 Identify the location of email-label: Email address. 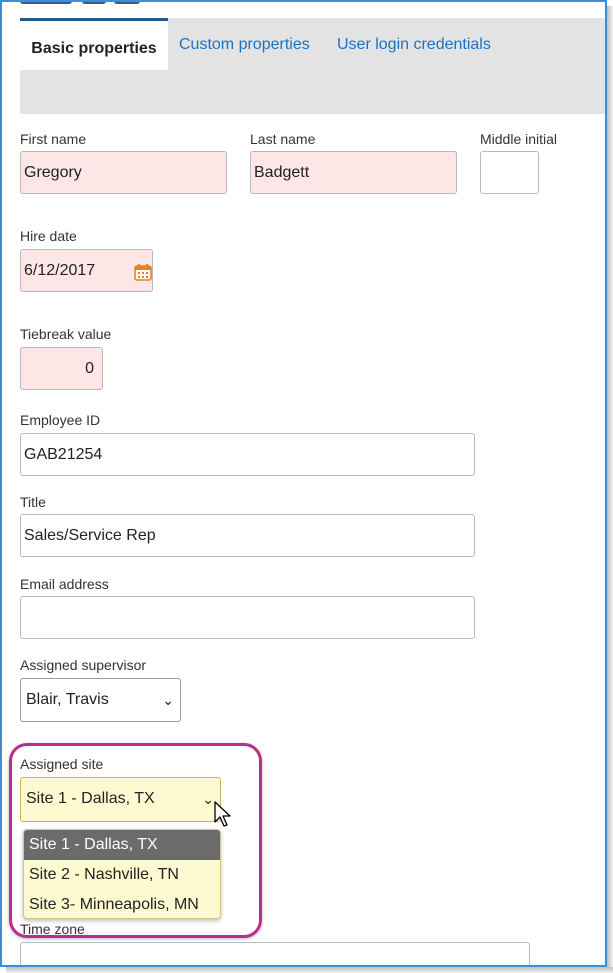
(64, 584).